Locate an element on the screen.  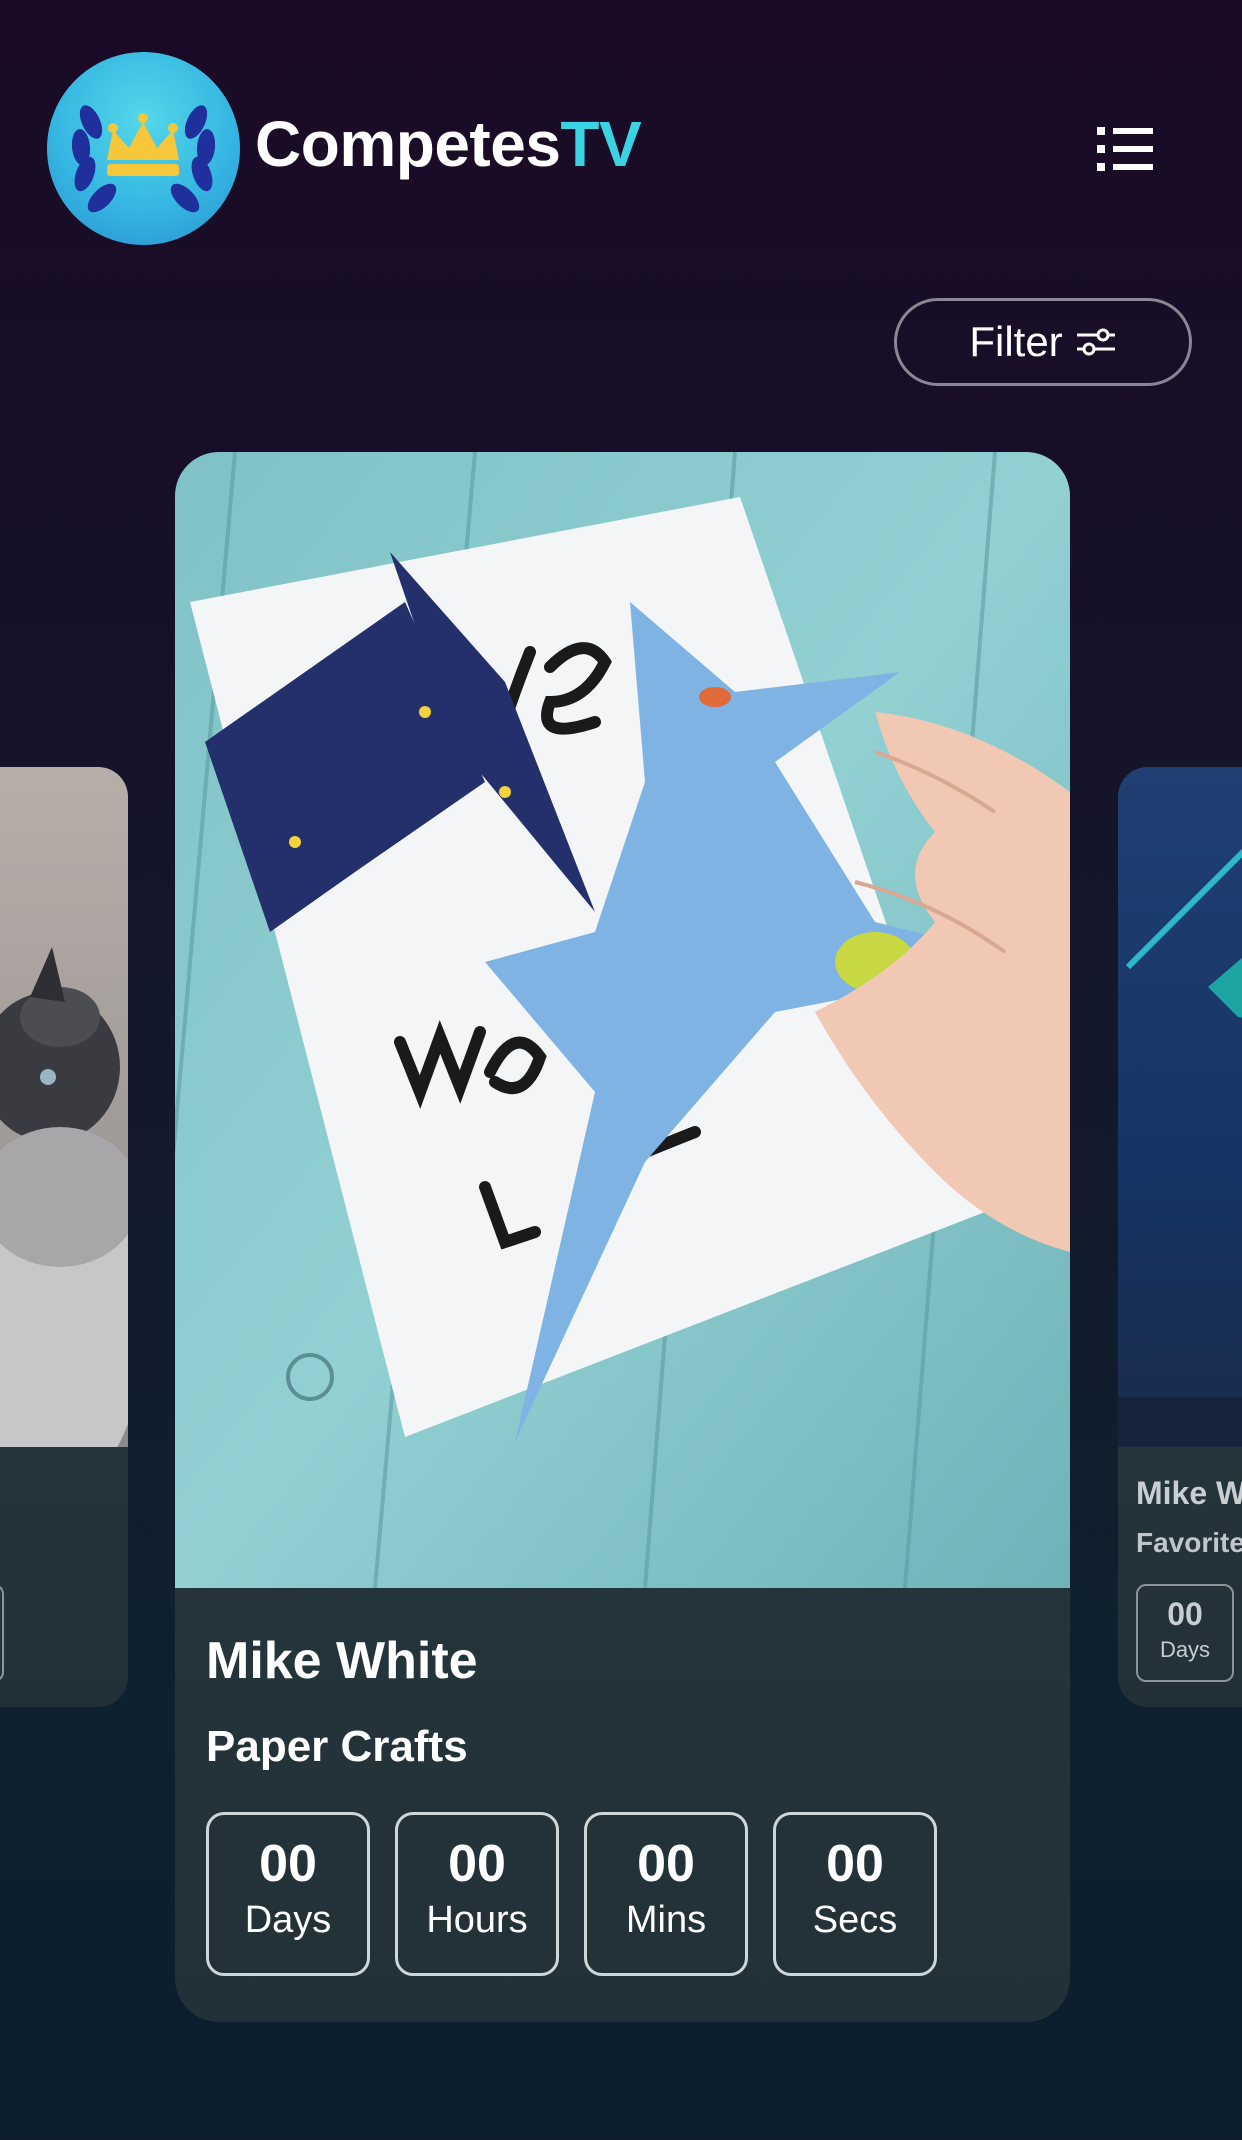
card-thumbnail-guitar is located at coordinates (1180, 1107).